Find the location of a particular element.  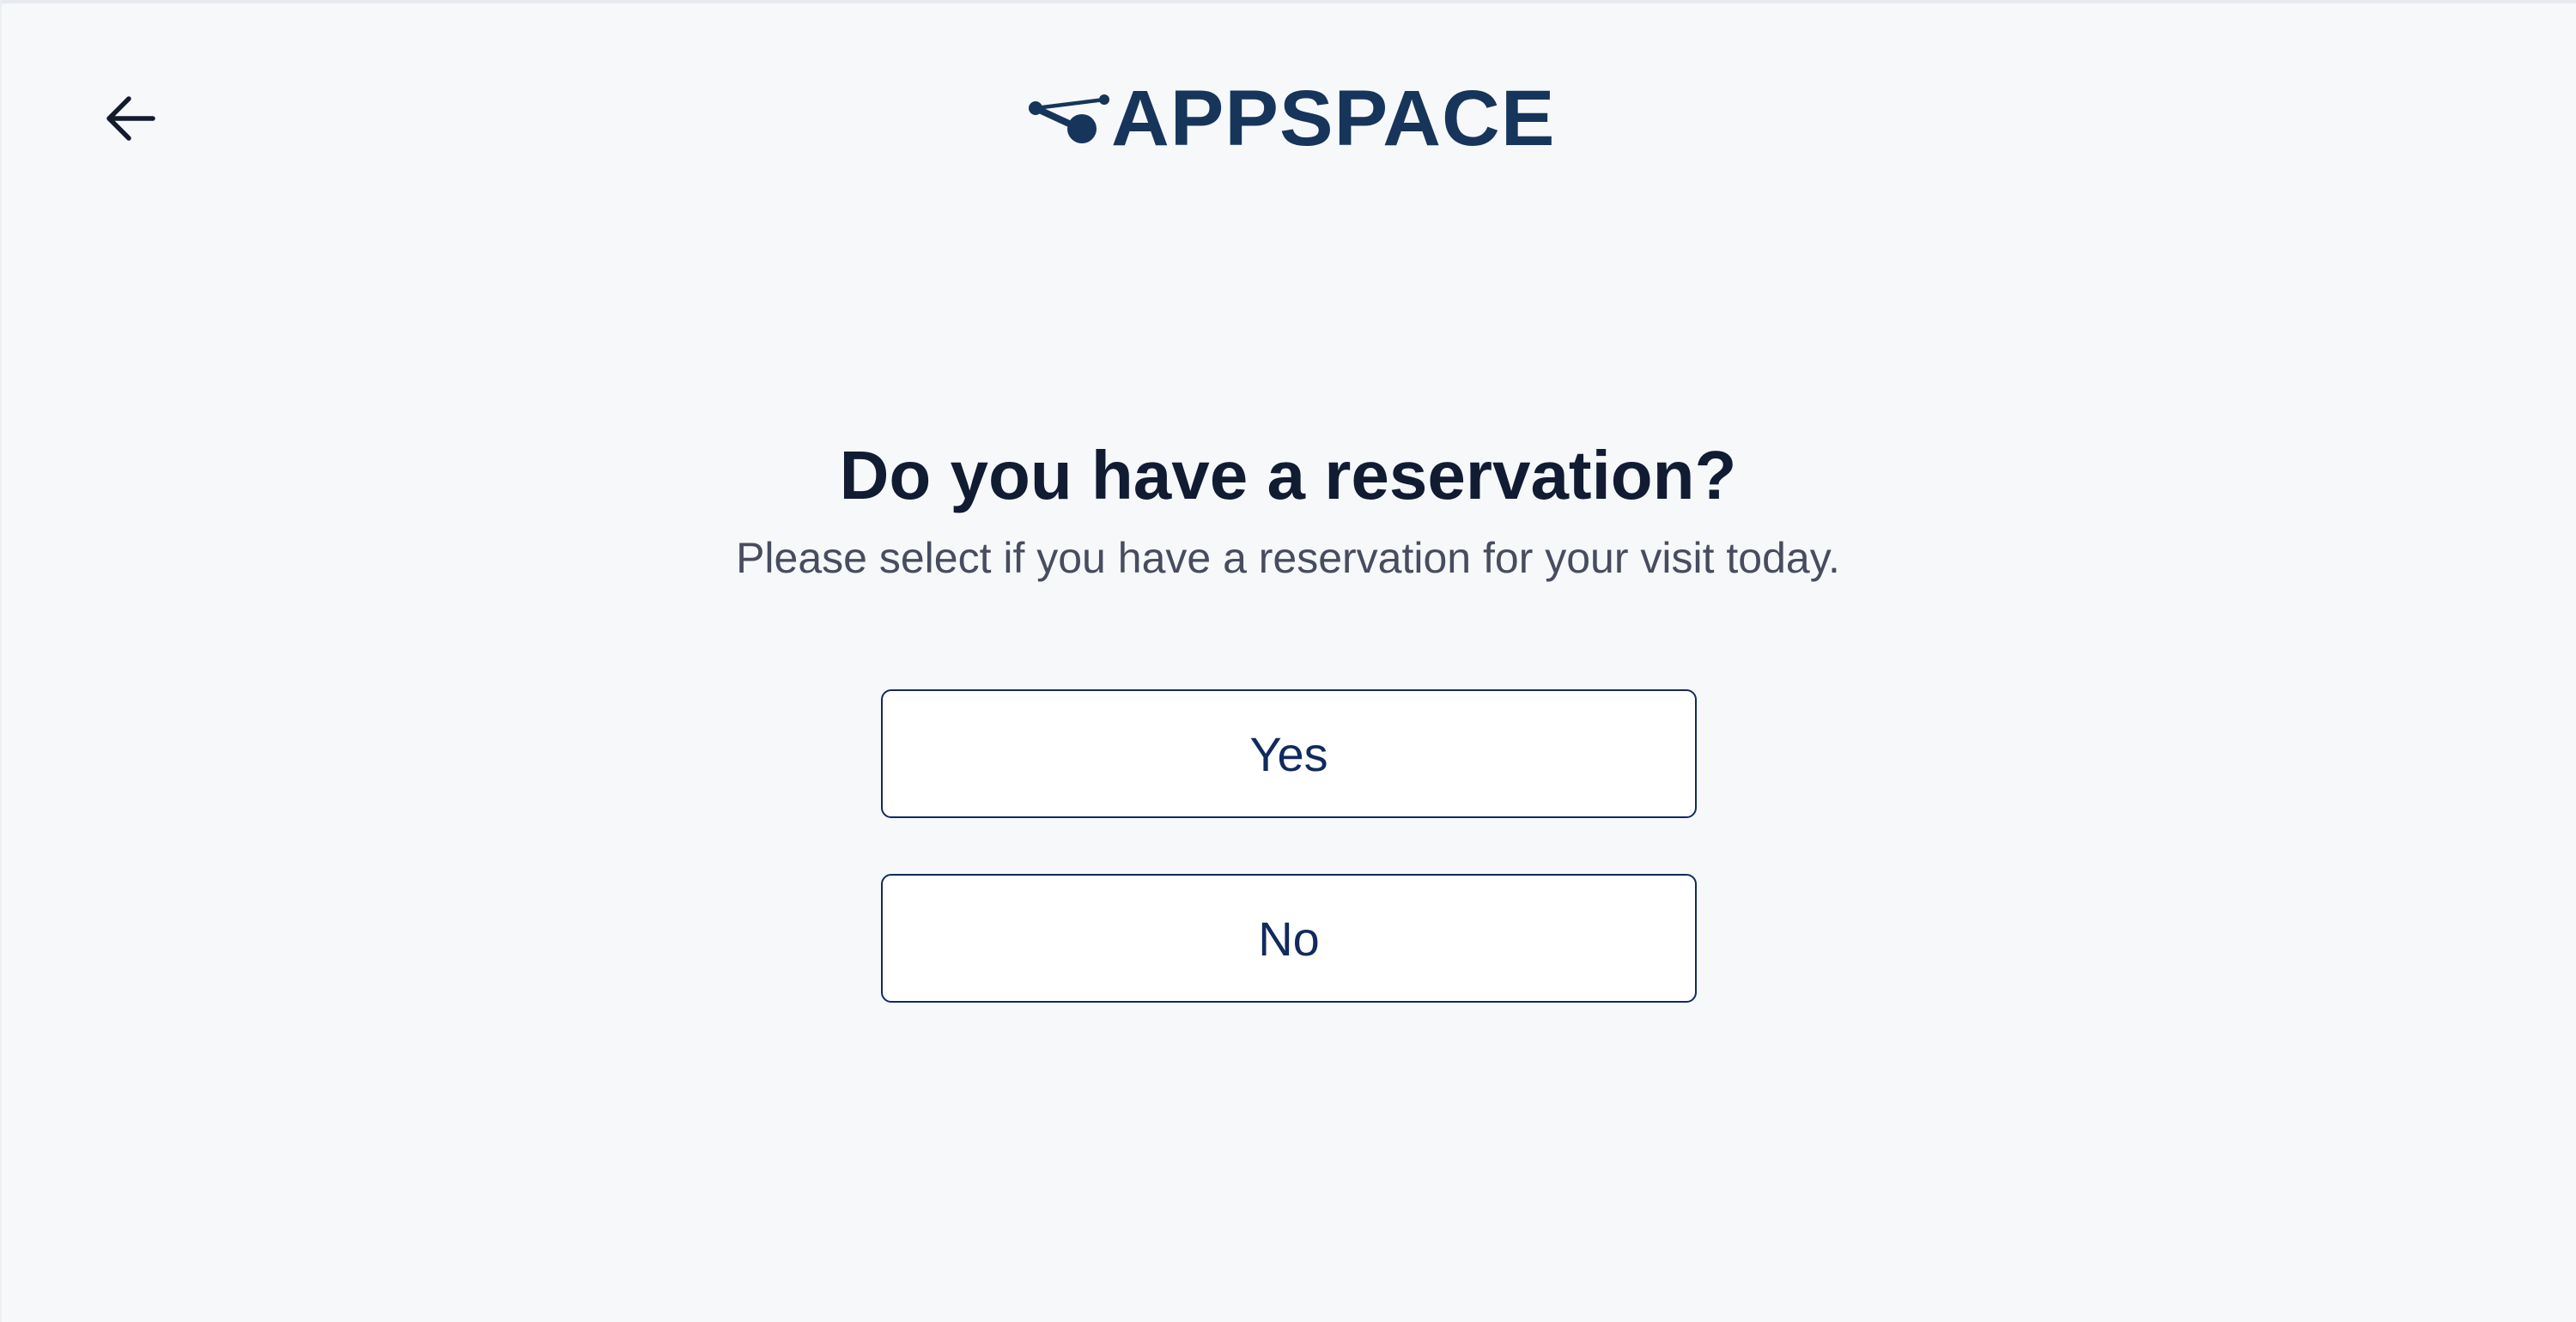

back-button is located at coordinates (130, 118).